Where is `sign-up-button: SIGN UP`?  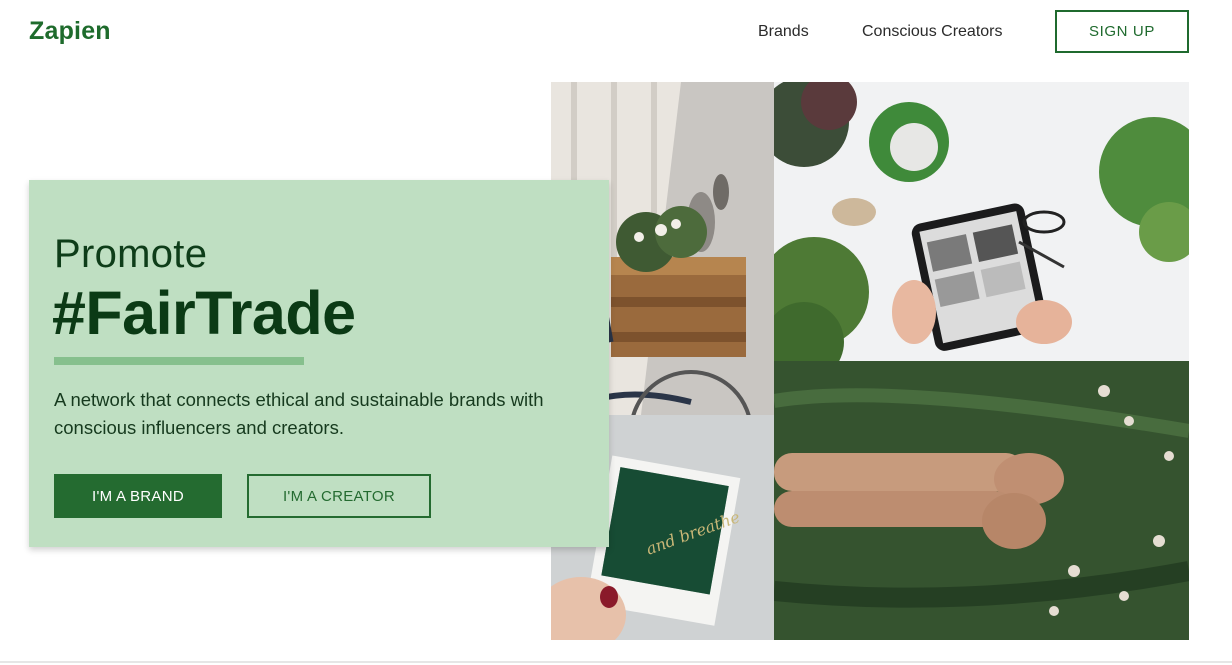 sign-up-button: SIGN UP is located at coordinates (1122, 31).